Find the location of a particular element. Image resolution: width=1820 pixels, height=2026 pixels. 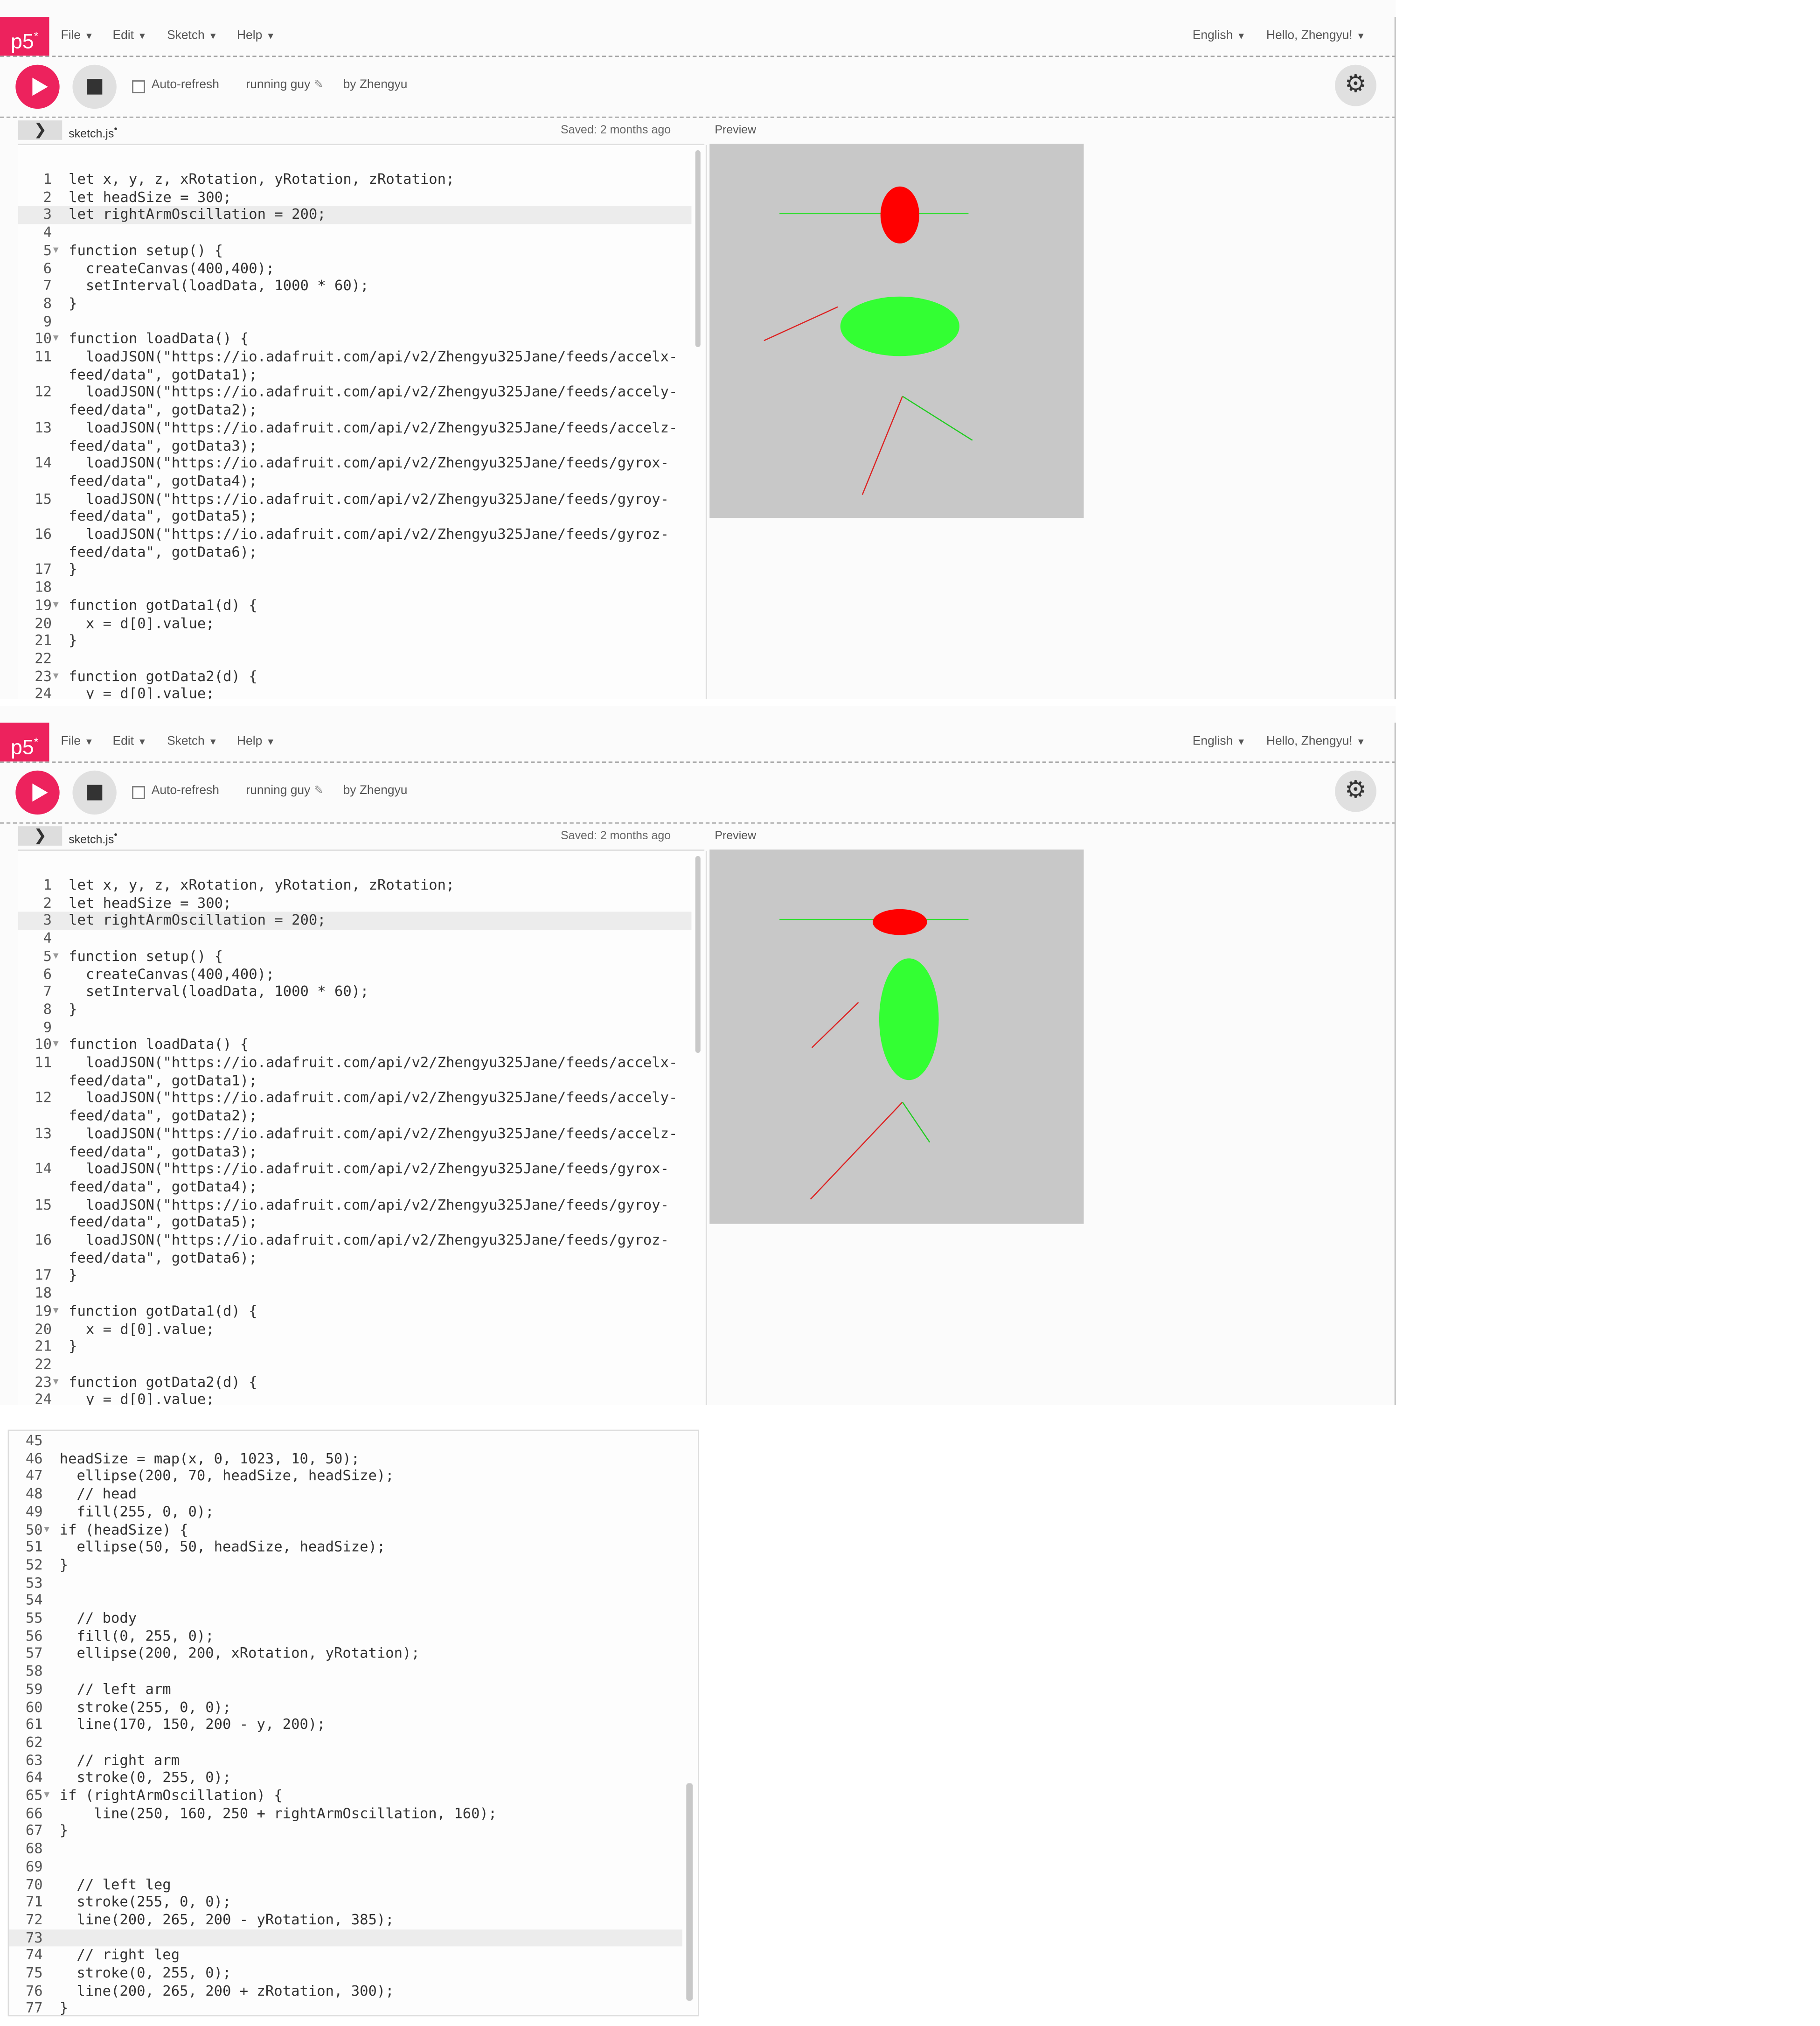

auto-refresh-checkbox is located at coordinates (138, 792).